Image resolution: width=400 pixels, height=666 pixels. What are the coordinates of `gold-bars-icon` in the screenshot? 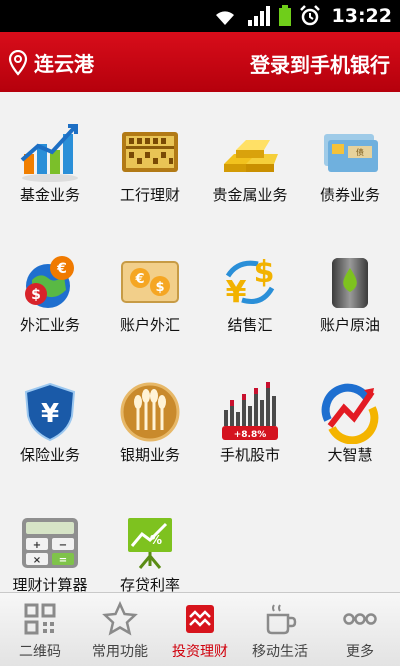 It's located at (251, 156).